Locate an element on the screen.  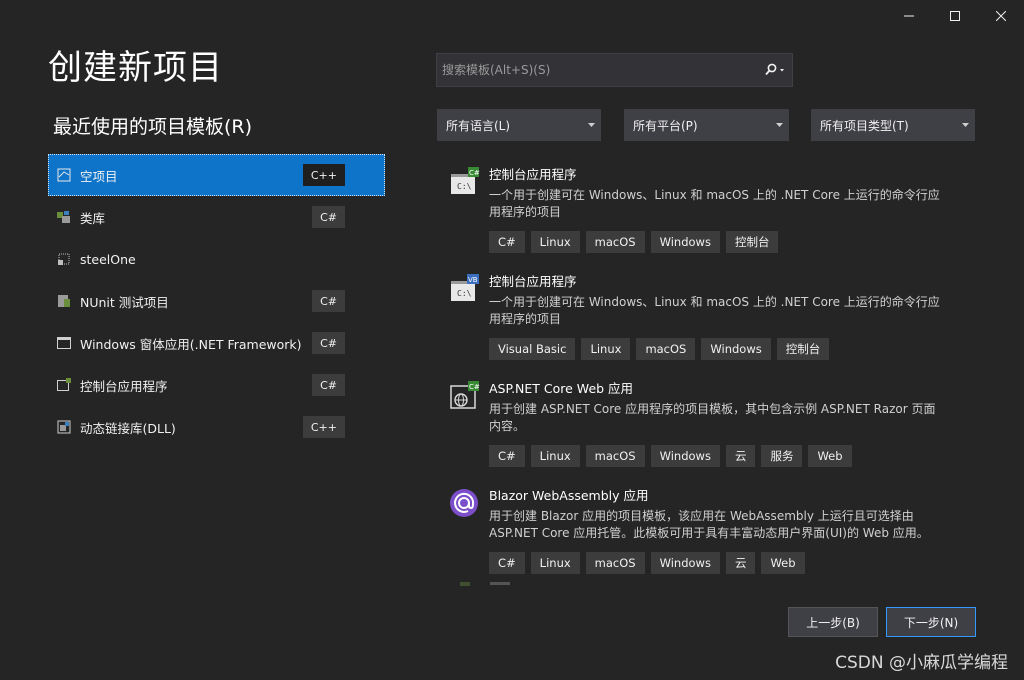
empty-project-icon is located at coordinates (64, 175).